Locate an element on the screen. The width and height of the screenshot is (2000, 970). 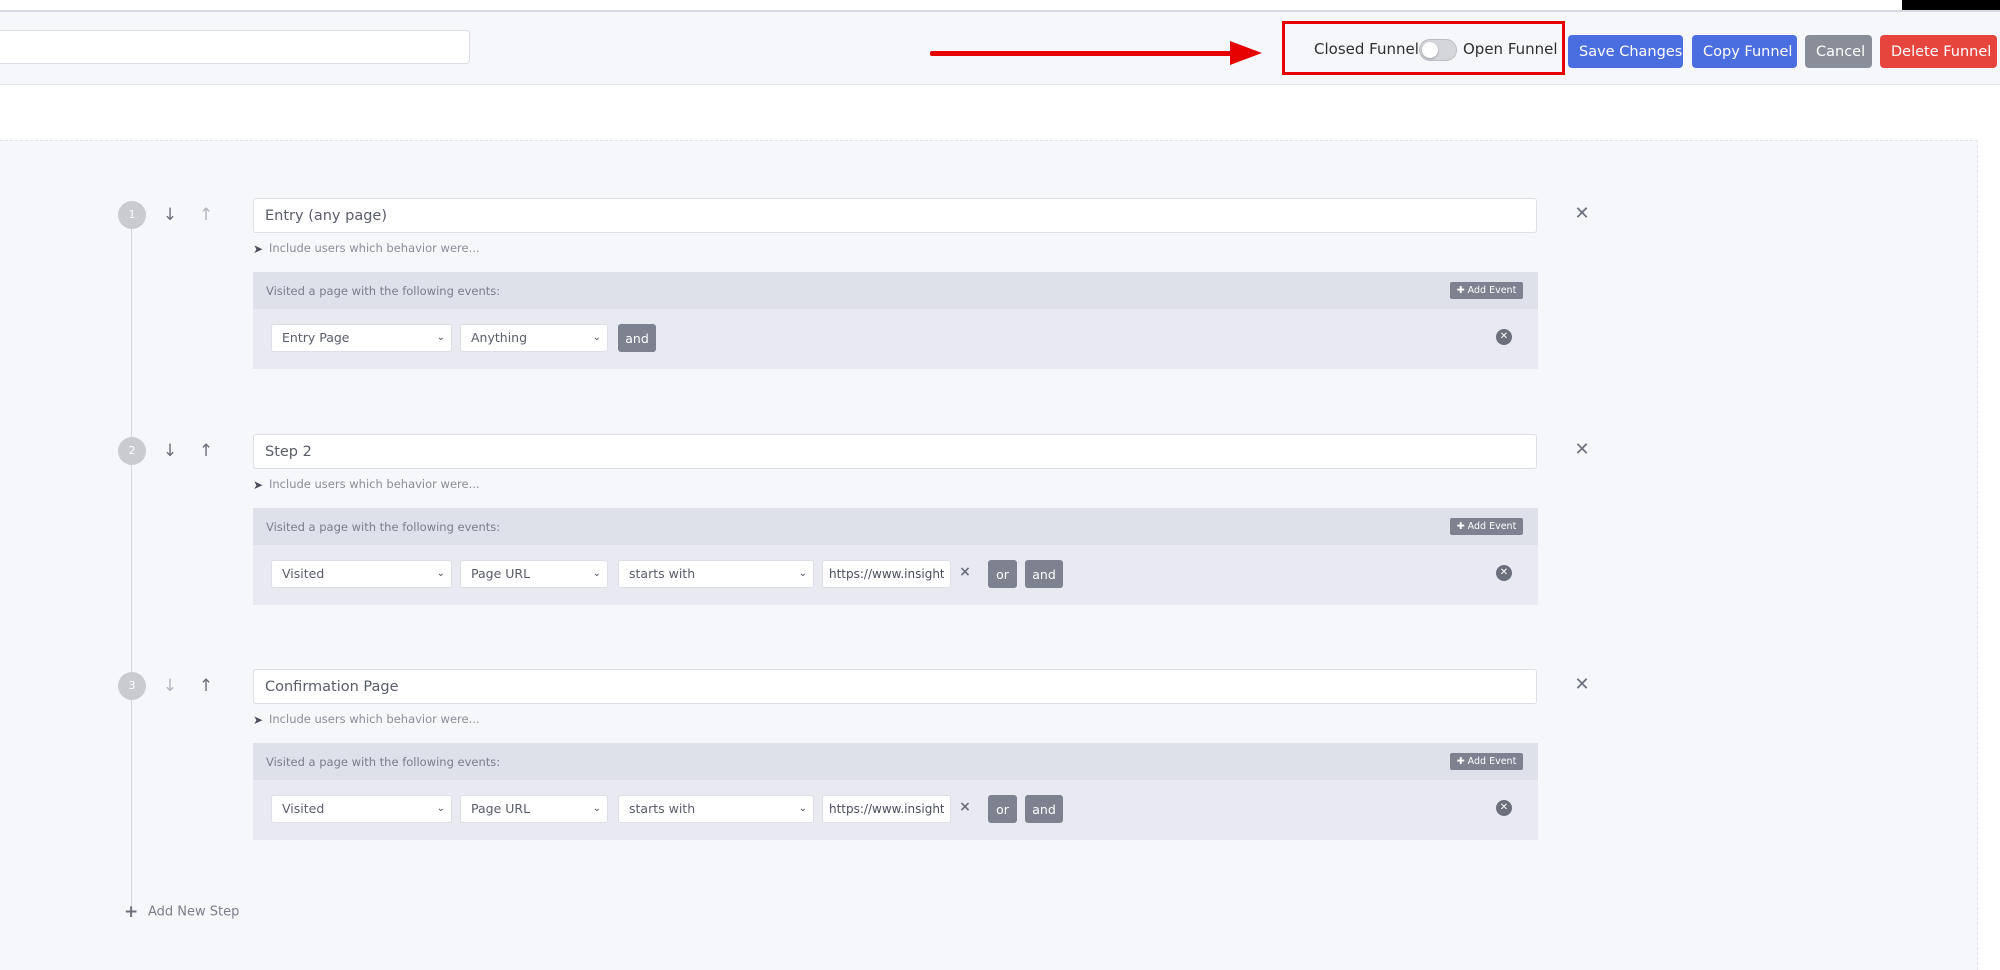
event-row: Entry Page ⌄ Anything ⌄ and ✕ is located at coordinates (895, 339).